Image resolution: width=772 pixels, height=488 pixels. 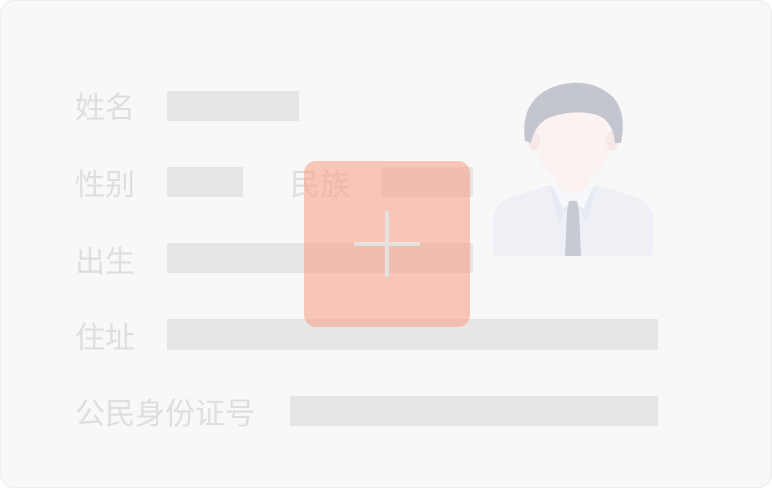 I want to click on person-portrait-icon, so click(x=573, y=168).